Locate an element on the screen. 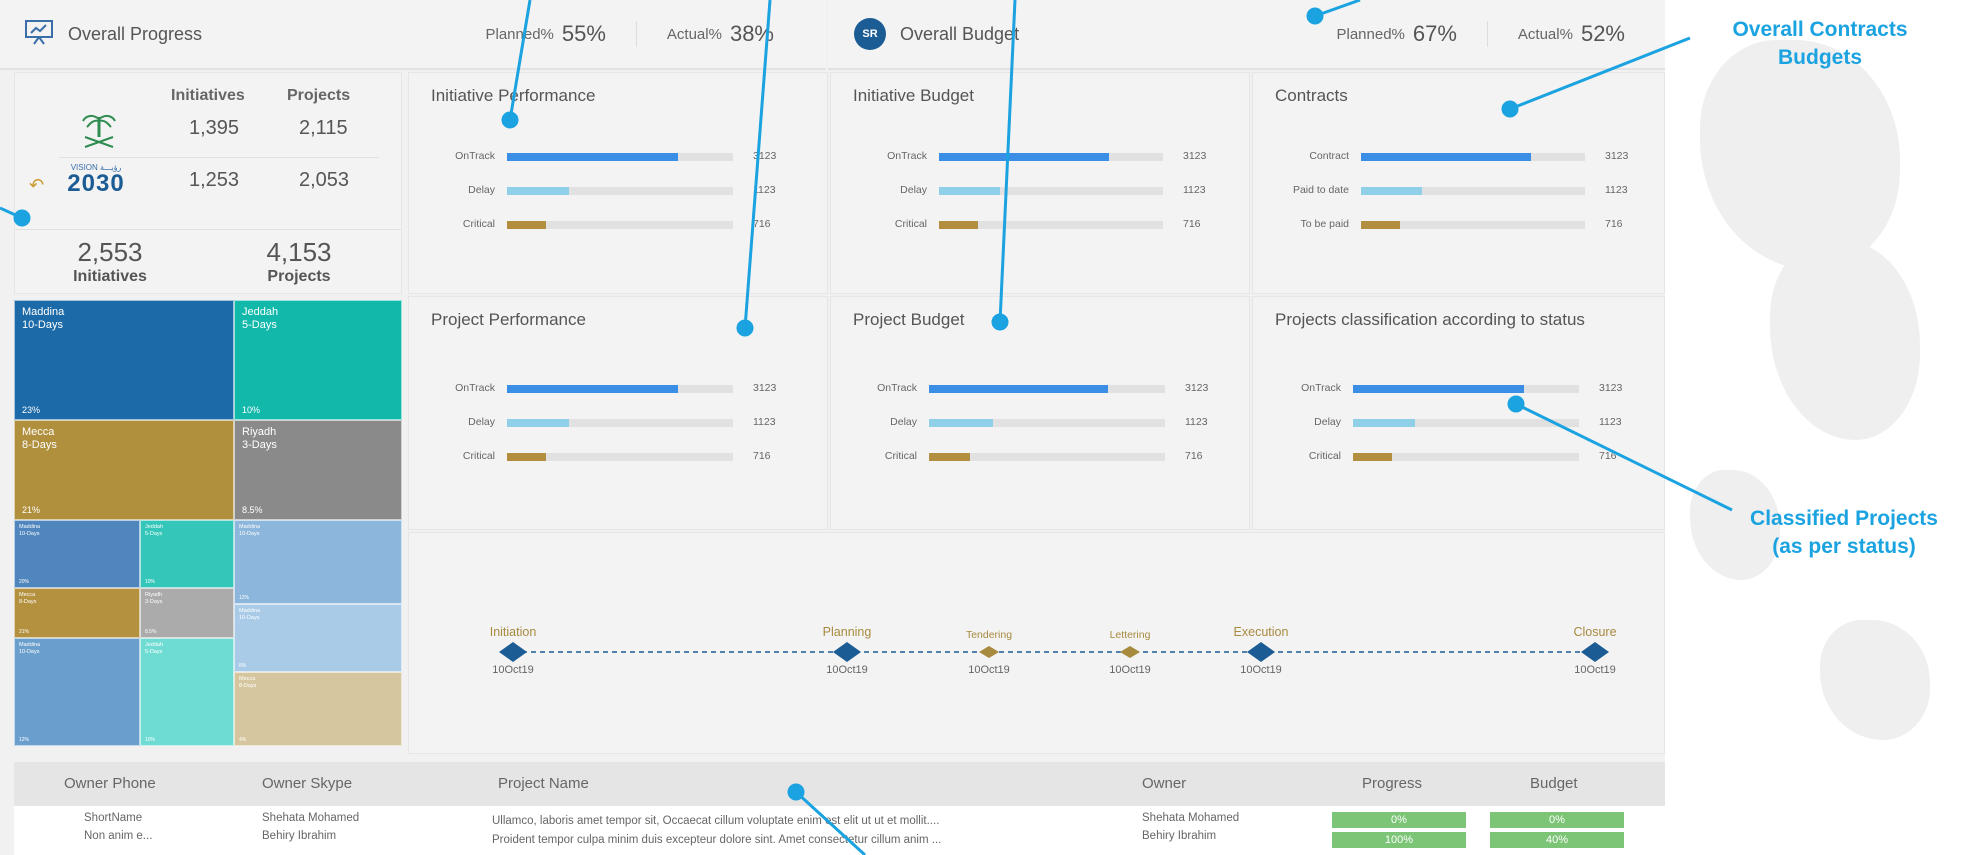 Image resolution: width=1974 pixels, height=855 pixels. col-progress: Progress is located at coordinates (1392, 784).